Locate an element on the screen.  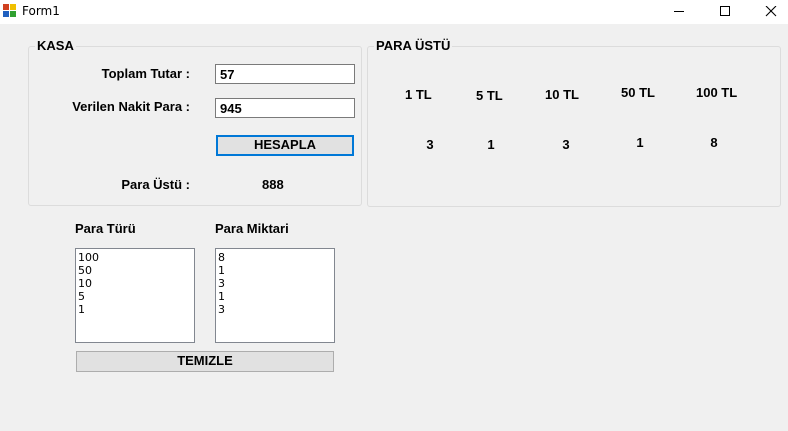
header-5tl: 5 TL is located at coordinates (489, 95).